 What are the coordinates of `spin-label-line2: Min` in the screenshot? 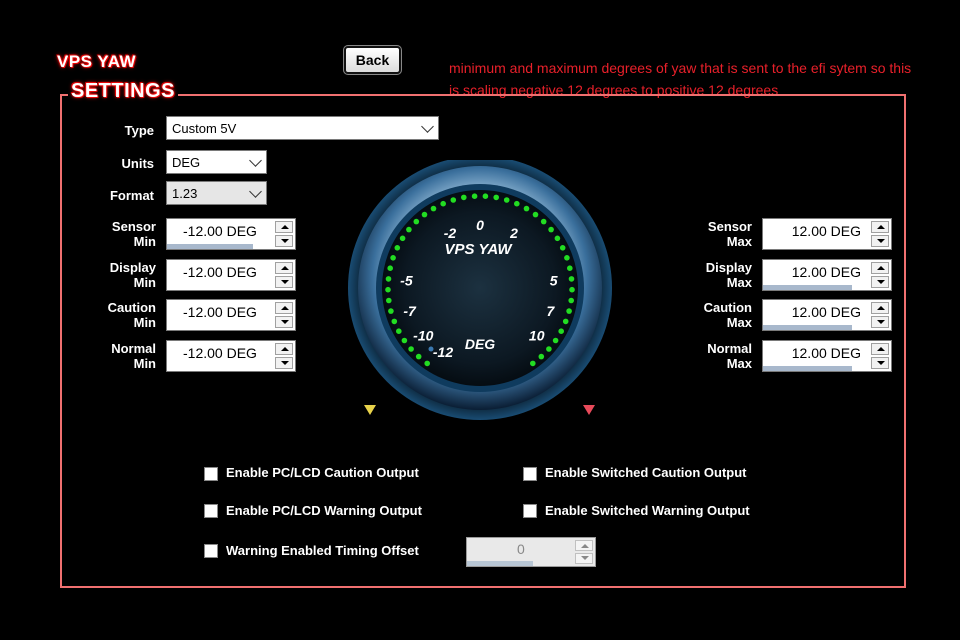 It's located at (144, 322).